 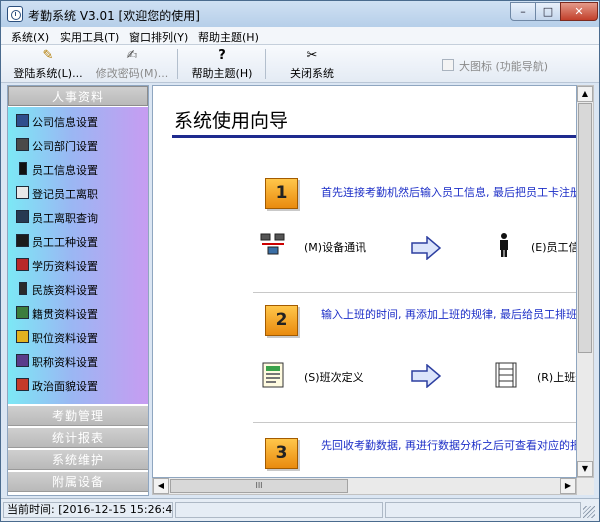 What do you see at coordinates (78, 460) in the screenshot?
I see `category-maintenance: 系统维护` at bounding box center [78, 460].